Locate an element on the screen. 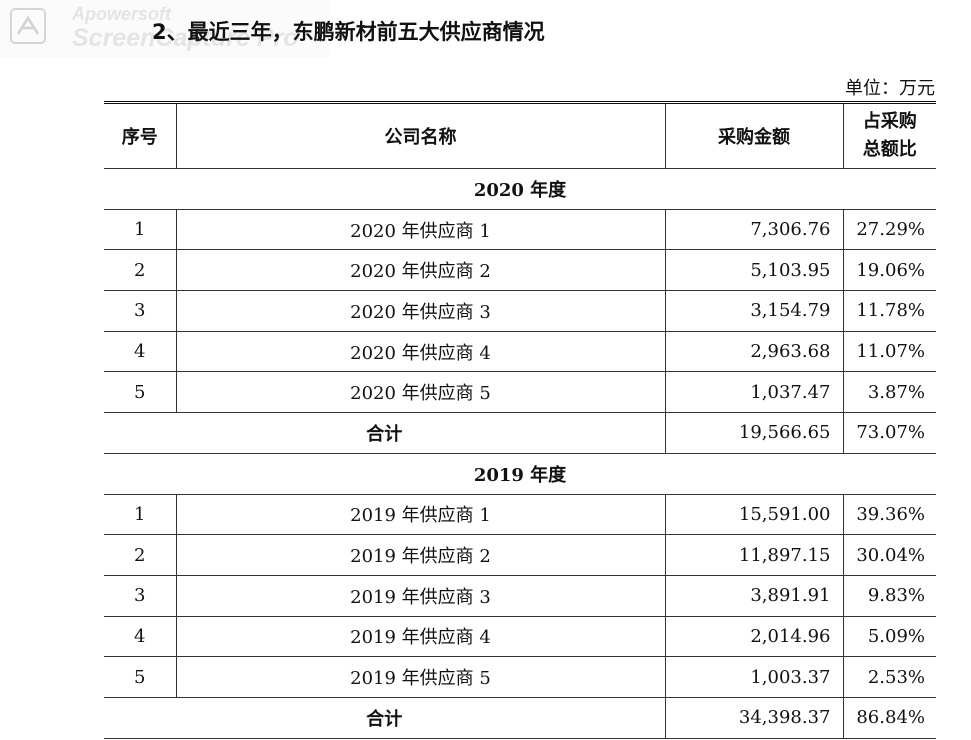 The height and width of the screenshot is (740, 971). total-ratio: 73.07% is located at coordinates (889, 433).